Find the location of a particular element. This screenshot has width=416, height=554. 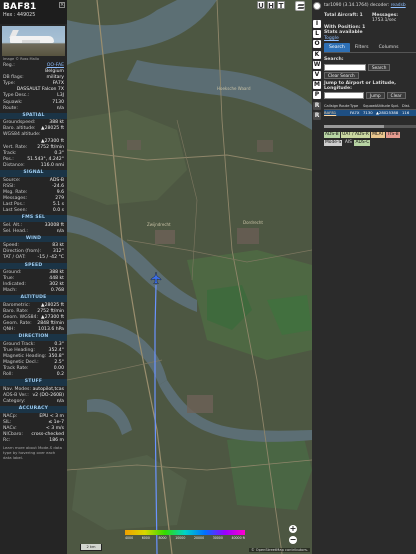

sidebar-button-p: P is located at coordinates (317, 95).